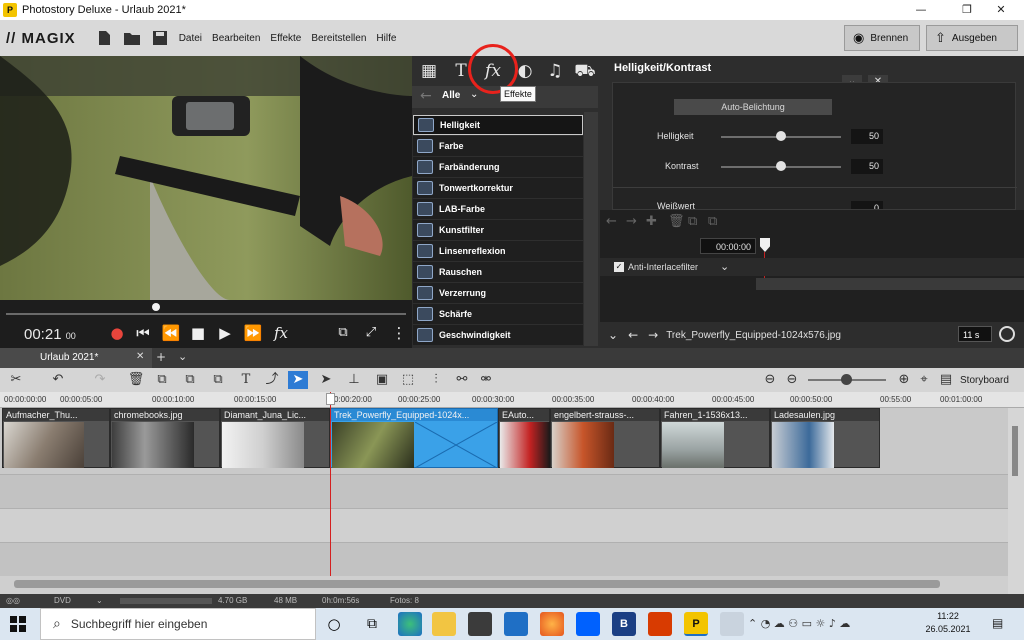  Describe the element at coordinates (504, 585) in the screenshot. I see `timeline-horizontal-scrollbar` at that location.